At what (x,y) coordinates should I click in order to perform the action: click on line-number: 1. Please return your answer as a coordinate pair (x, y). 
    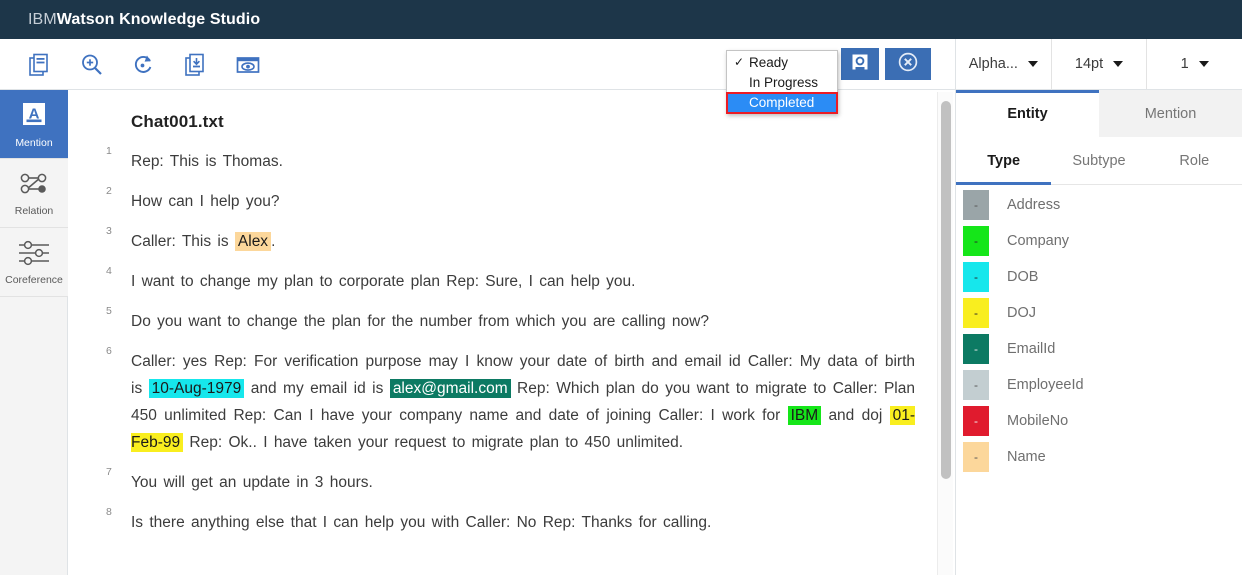
    Looking at the image, I should click on (109, 151).